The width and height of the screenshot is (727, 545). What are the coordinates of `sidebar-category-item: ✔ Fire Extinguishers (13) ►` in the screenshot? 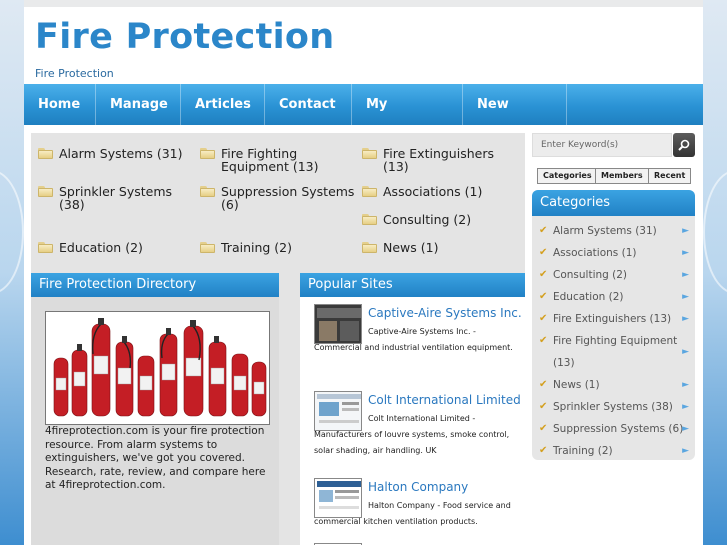 It's located at (613, 319).